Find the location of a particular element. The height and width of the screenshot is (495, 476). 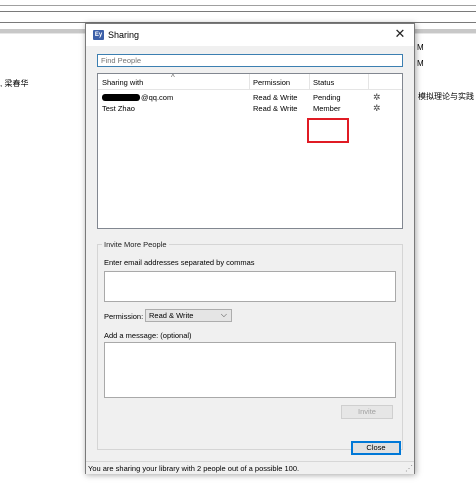

status-highlight-annotation is located at coordinates (328, 130).